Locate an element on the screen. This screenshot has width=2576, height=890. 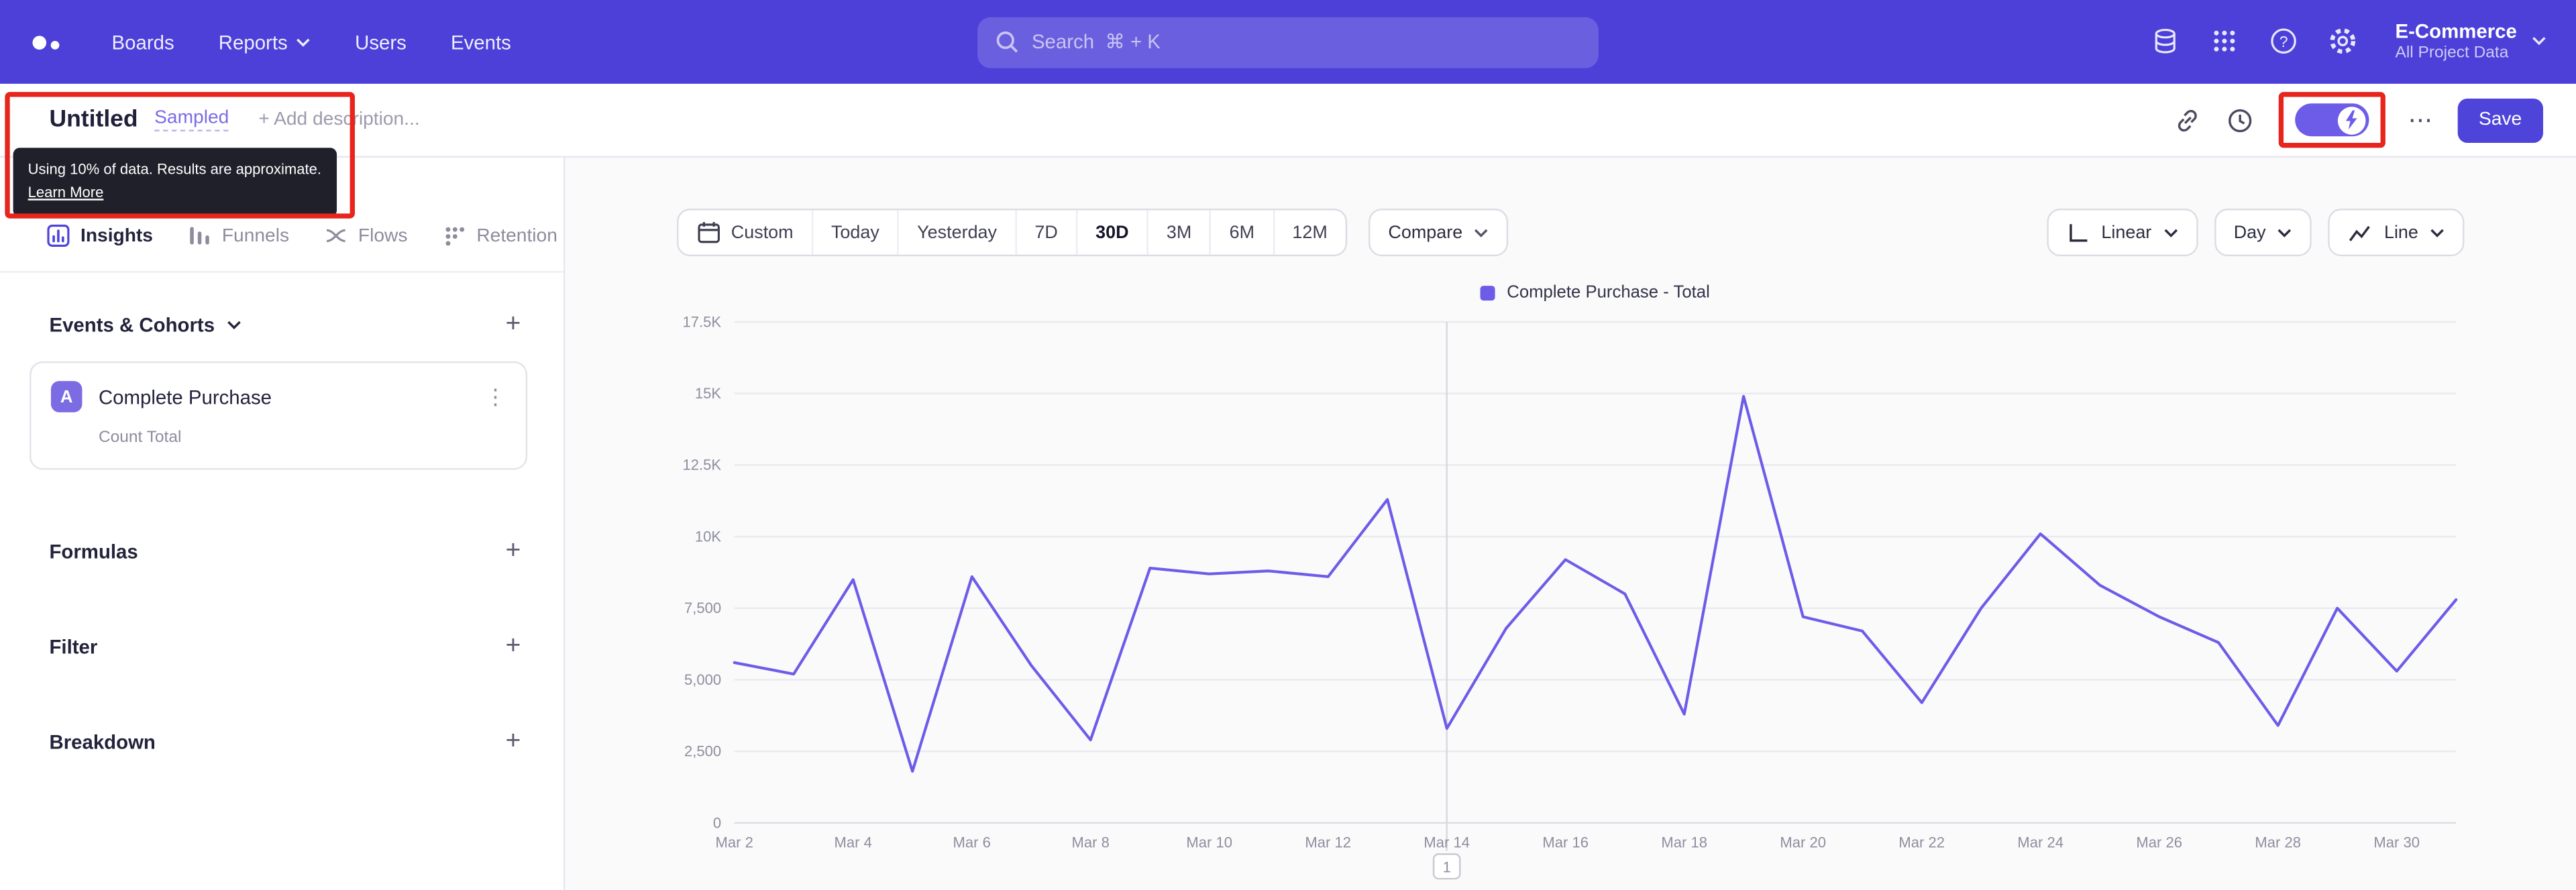
events-cohorts-label: Events & Cohorts is located at coordinates (145, 325).